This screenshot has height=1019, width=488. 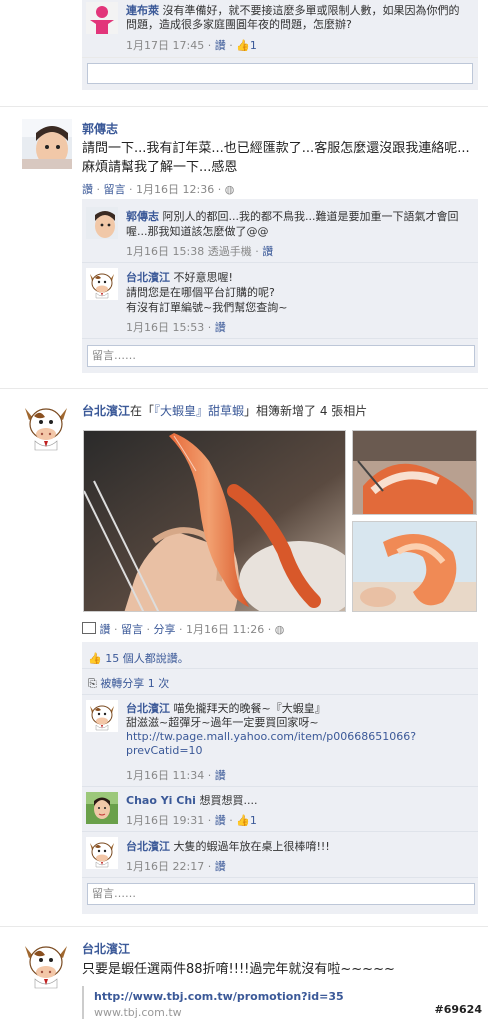 I want to click on comment-body-line: 請問您是在哪個平台訂購的呢?, so click(x=200, y=292).